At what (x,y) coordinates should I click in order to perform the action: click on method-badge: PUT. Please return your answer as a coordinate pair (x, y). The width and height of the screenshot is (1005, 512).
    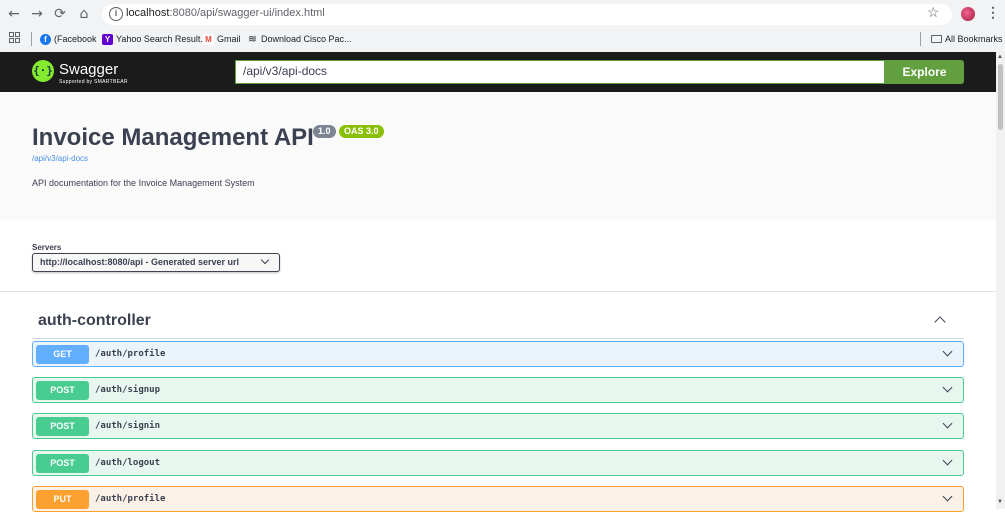
    Looking at the image, I should click on (62, 499).